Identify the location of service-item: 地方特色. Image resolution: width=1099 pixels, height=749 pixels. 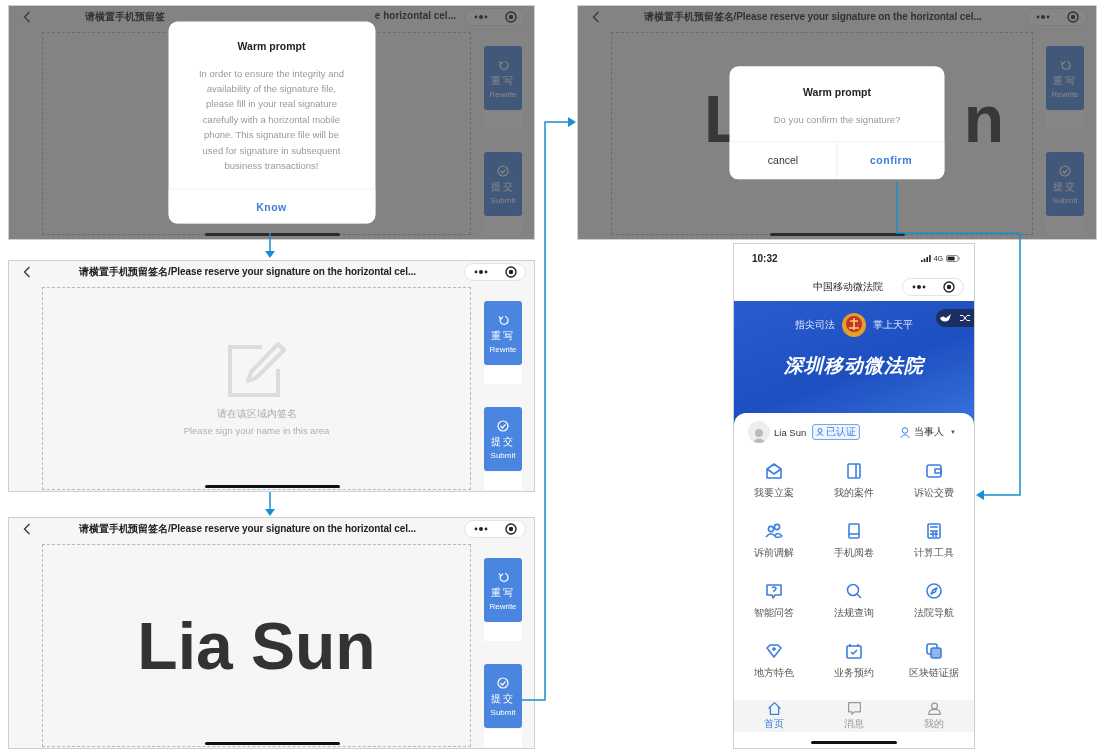
(774, 663).